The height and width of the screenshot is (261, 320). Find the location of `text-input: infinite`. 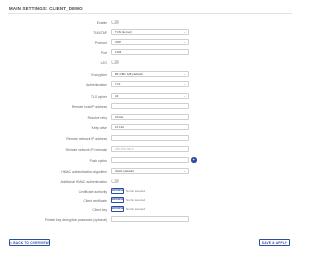

text-input: infinite is located at coordinates (150, 117).